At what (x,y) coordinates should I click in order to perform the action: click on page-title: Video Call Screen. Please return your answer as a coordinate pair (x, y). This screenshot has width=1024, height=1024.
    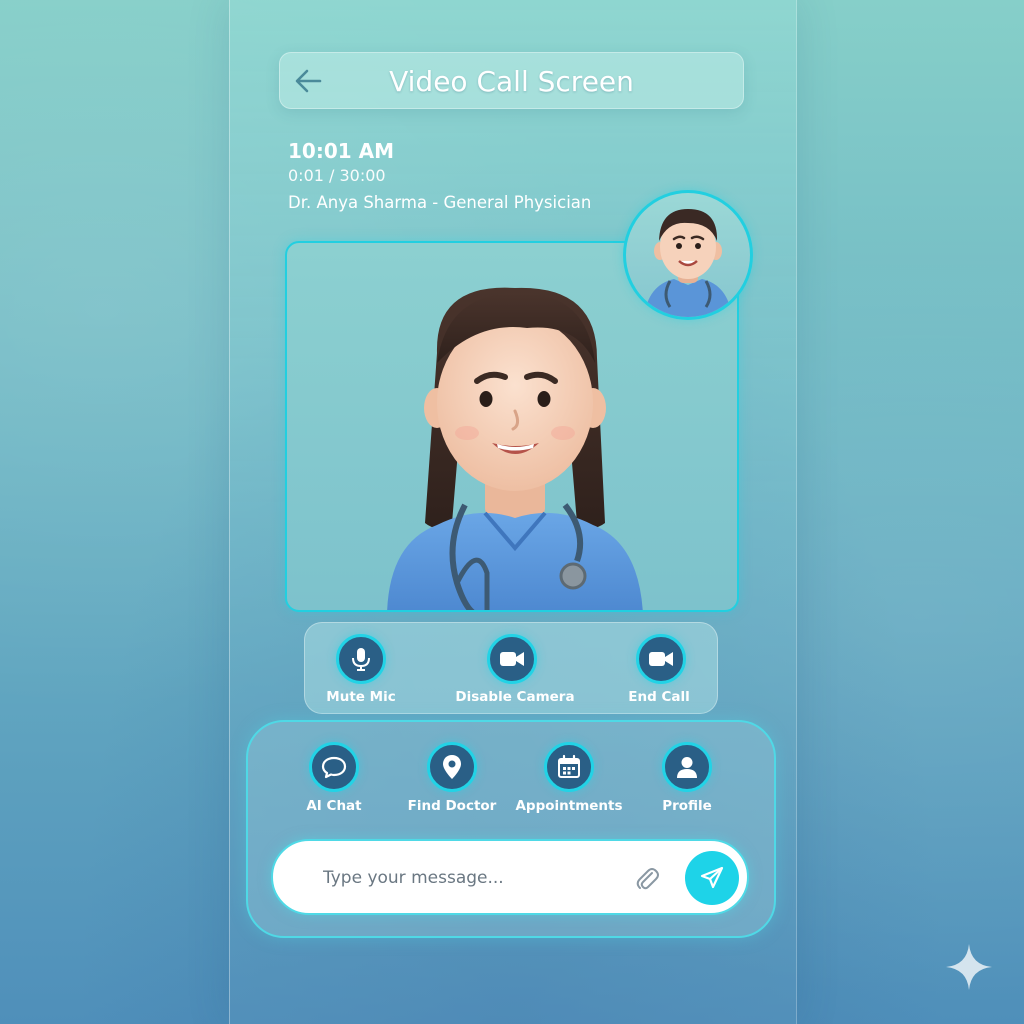
    Looking at the image, I should click on (511, 81).